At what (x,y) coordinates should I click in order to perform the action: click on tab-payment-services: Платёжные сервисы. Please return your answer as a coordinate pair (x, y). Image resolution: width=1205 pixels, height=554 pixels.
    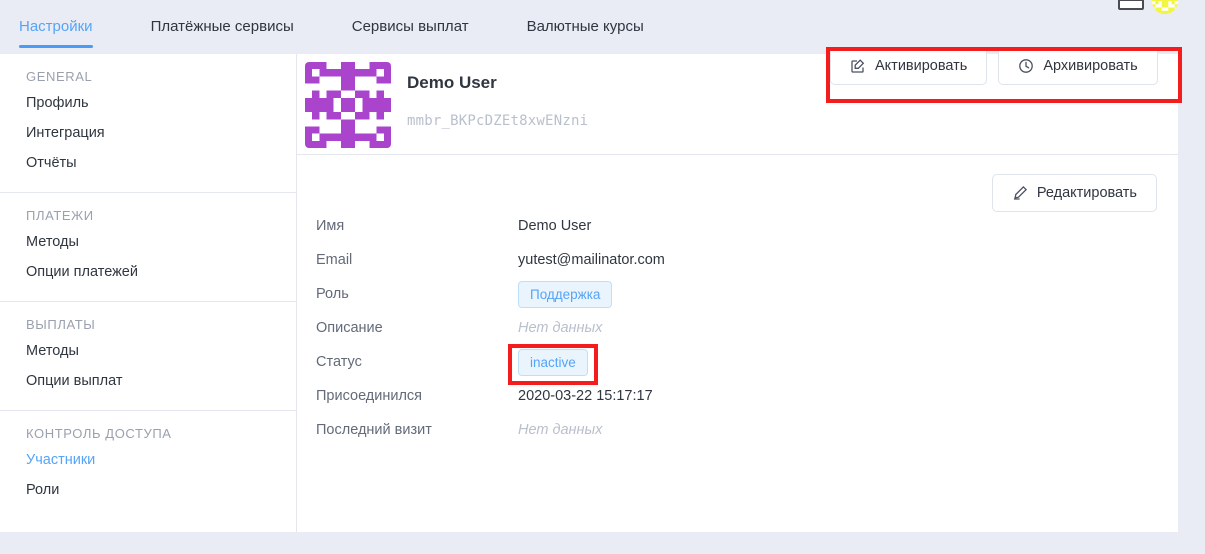
    Looking at the image, I should click on (222, 24).